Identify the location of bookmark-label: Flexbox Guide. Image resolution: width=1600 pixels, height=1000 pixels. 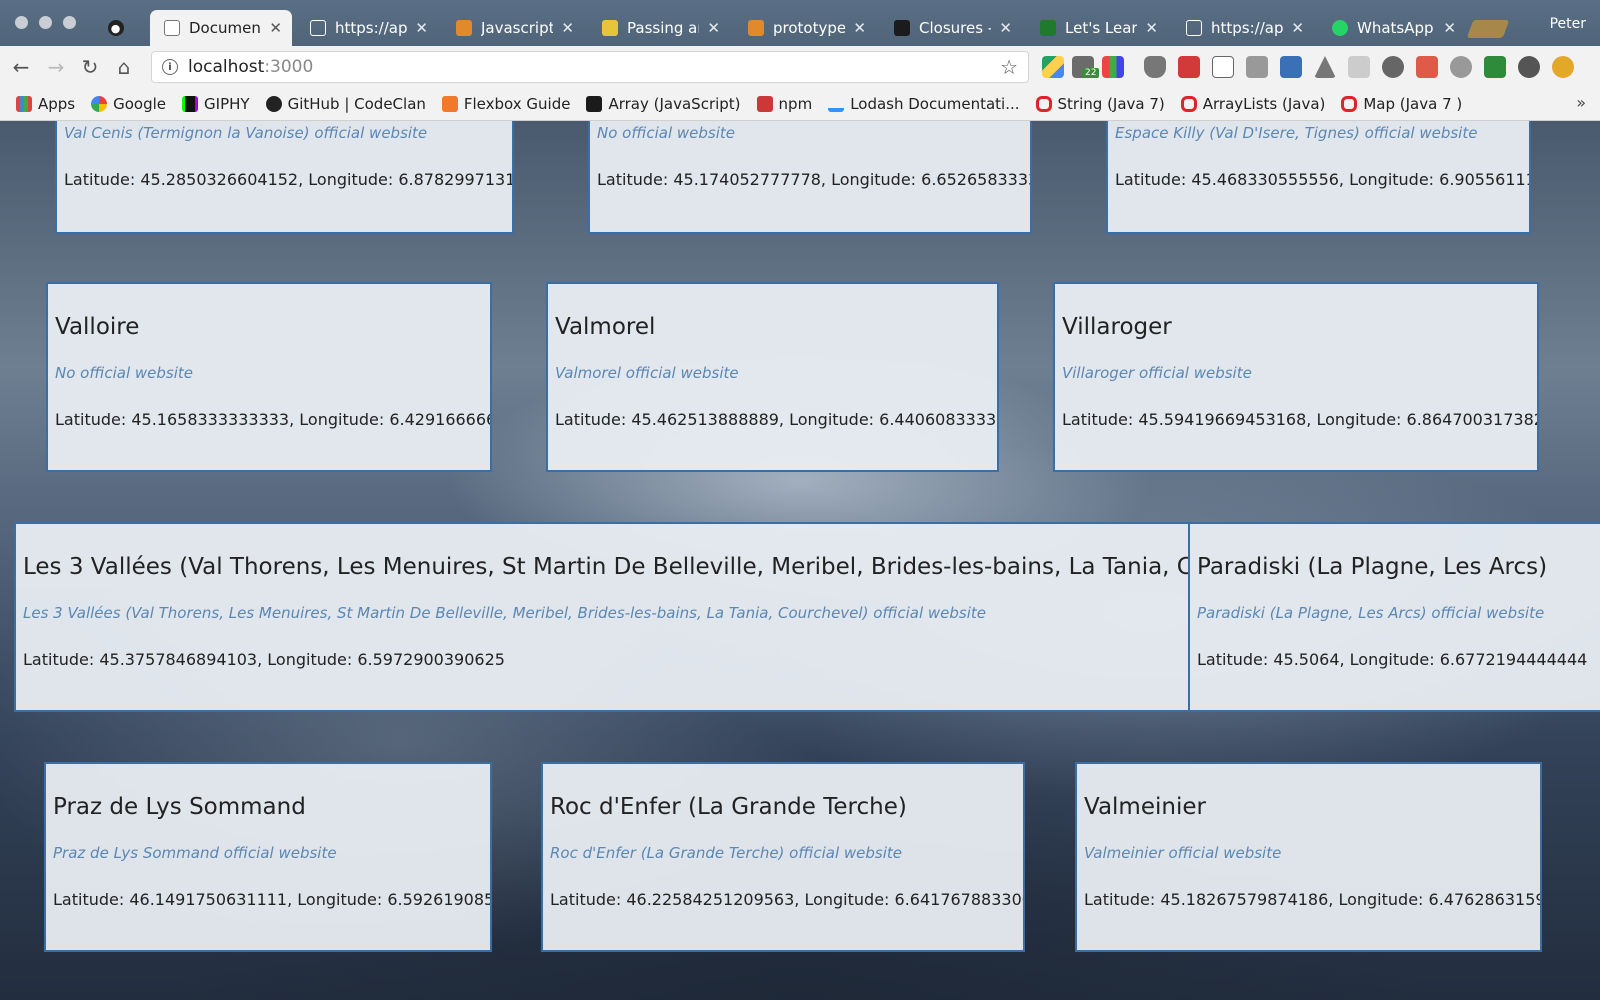
(517, 104).